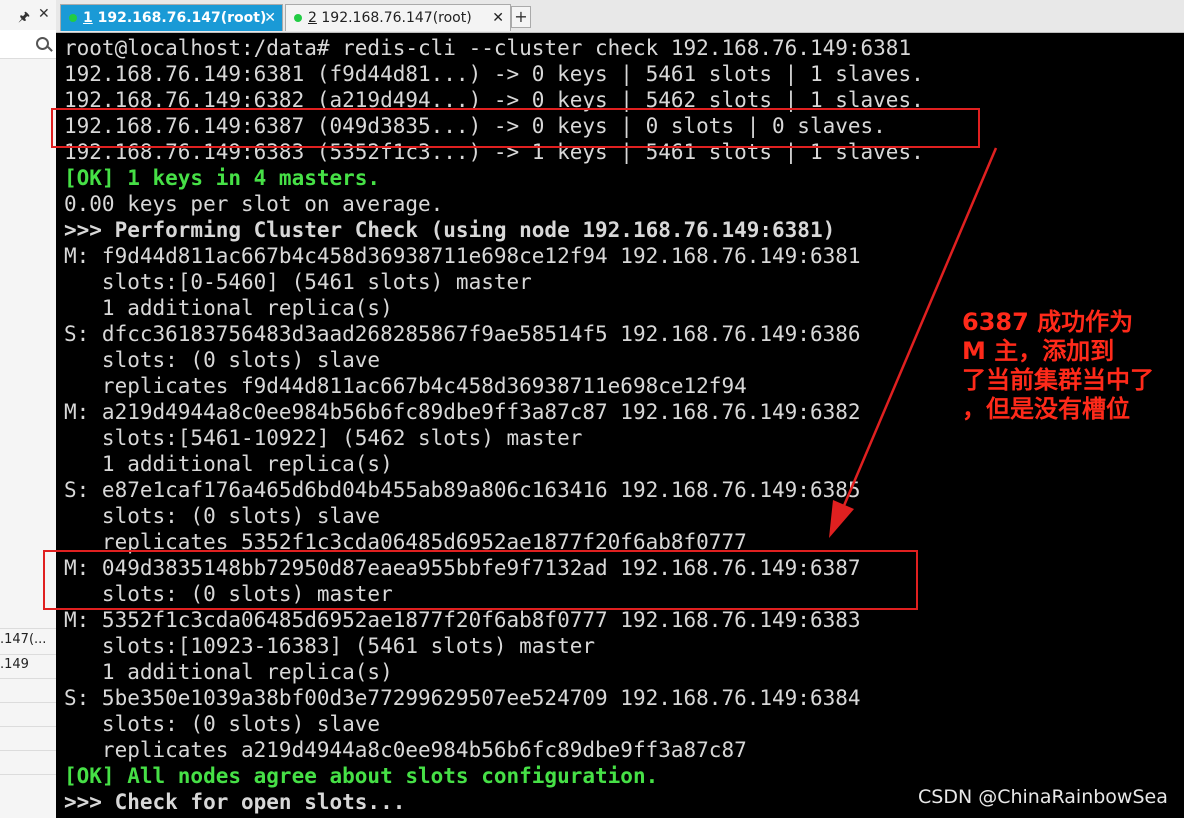 The width and height of the screenshot is (1184, 818). Describe the element at coordinates (1043, 797) in the screenshot. I see `watermark: CSDN @ChinaRainbowSea` at that location.